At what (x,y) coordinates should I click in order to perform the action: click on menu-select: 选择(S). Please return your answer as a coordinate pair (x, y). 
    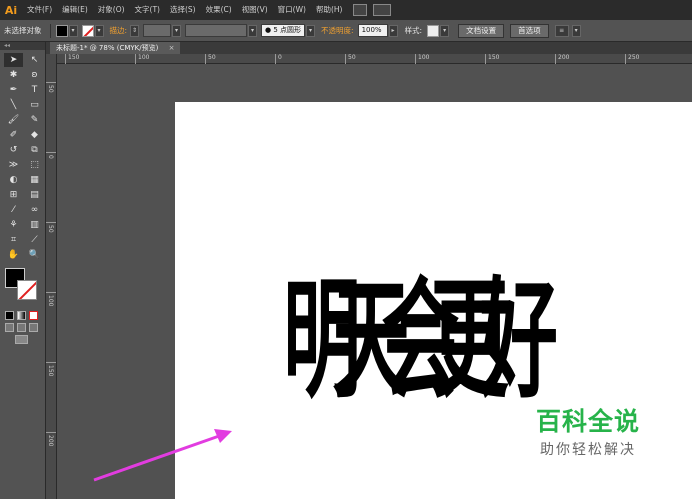
    Looking at the image, I should click on (183, 10).